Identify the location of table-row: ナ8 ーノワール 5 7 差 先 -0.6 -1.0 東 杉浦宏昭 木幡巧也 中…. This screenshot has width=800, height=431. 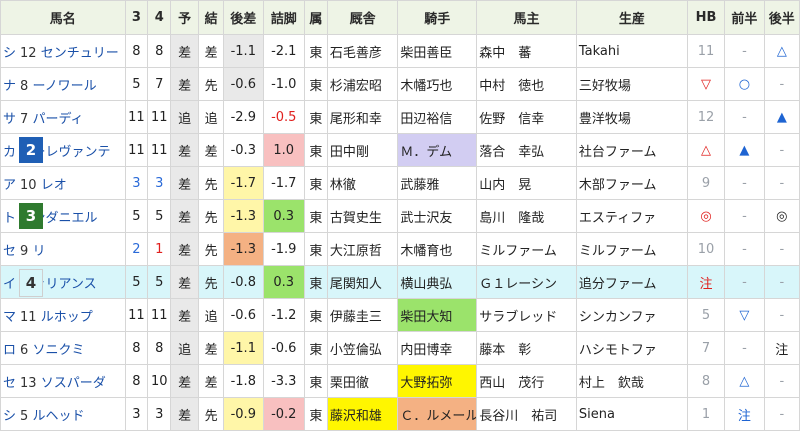
(400, 84).